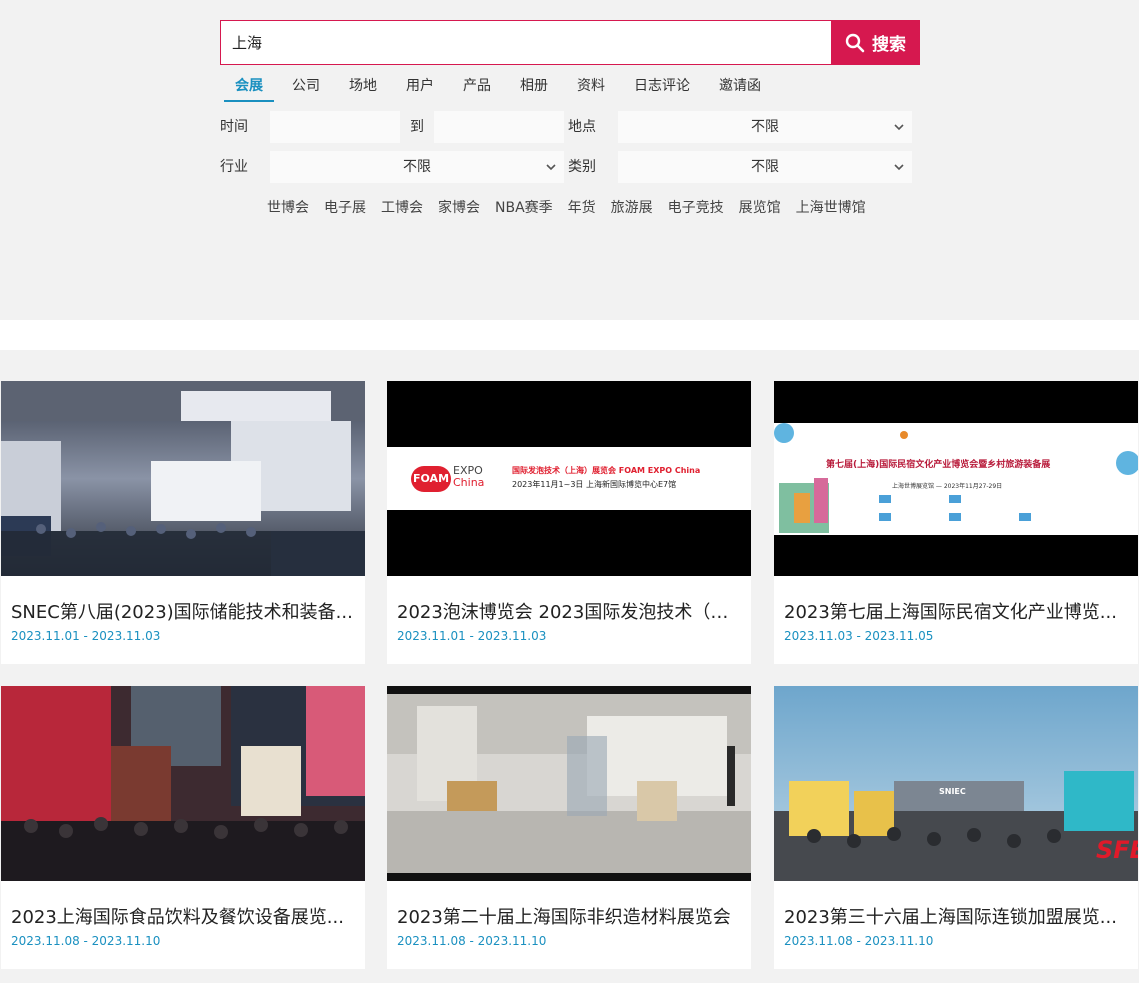 Image resolution: width=1139 pixels, height=983 pixels. I want to click on category-select: 不限, so click(765, 167).